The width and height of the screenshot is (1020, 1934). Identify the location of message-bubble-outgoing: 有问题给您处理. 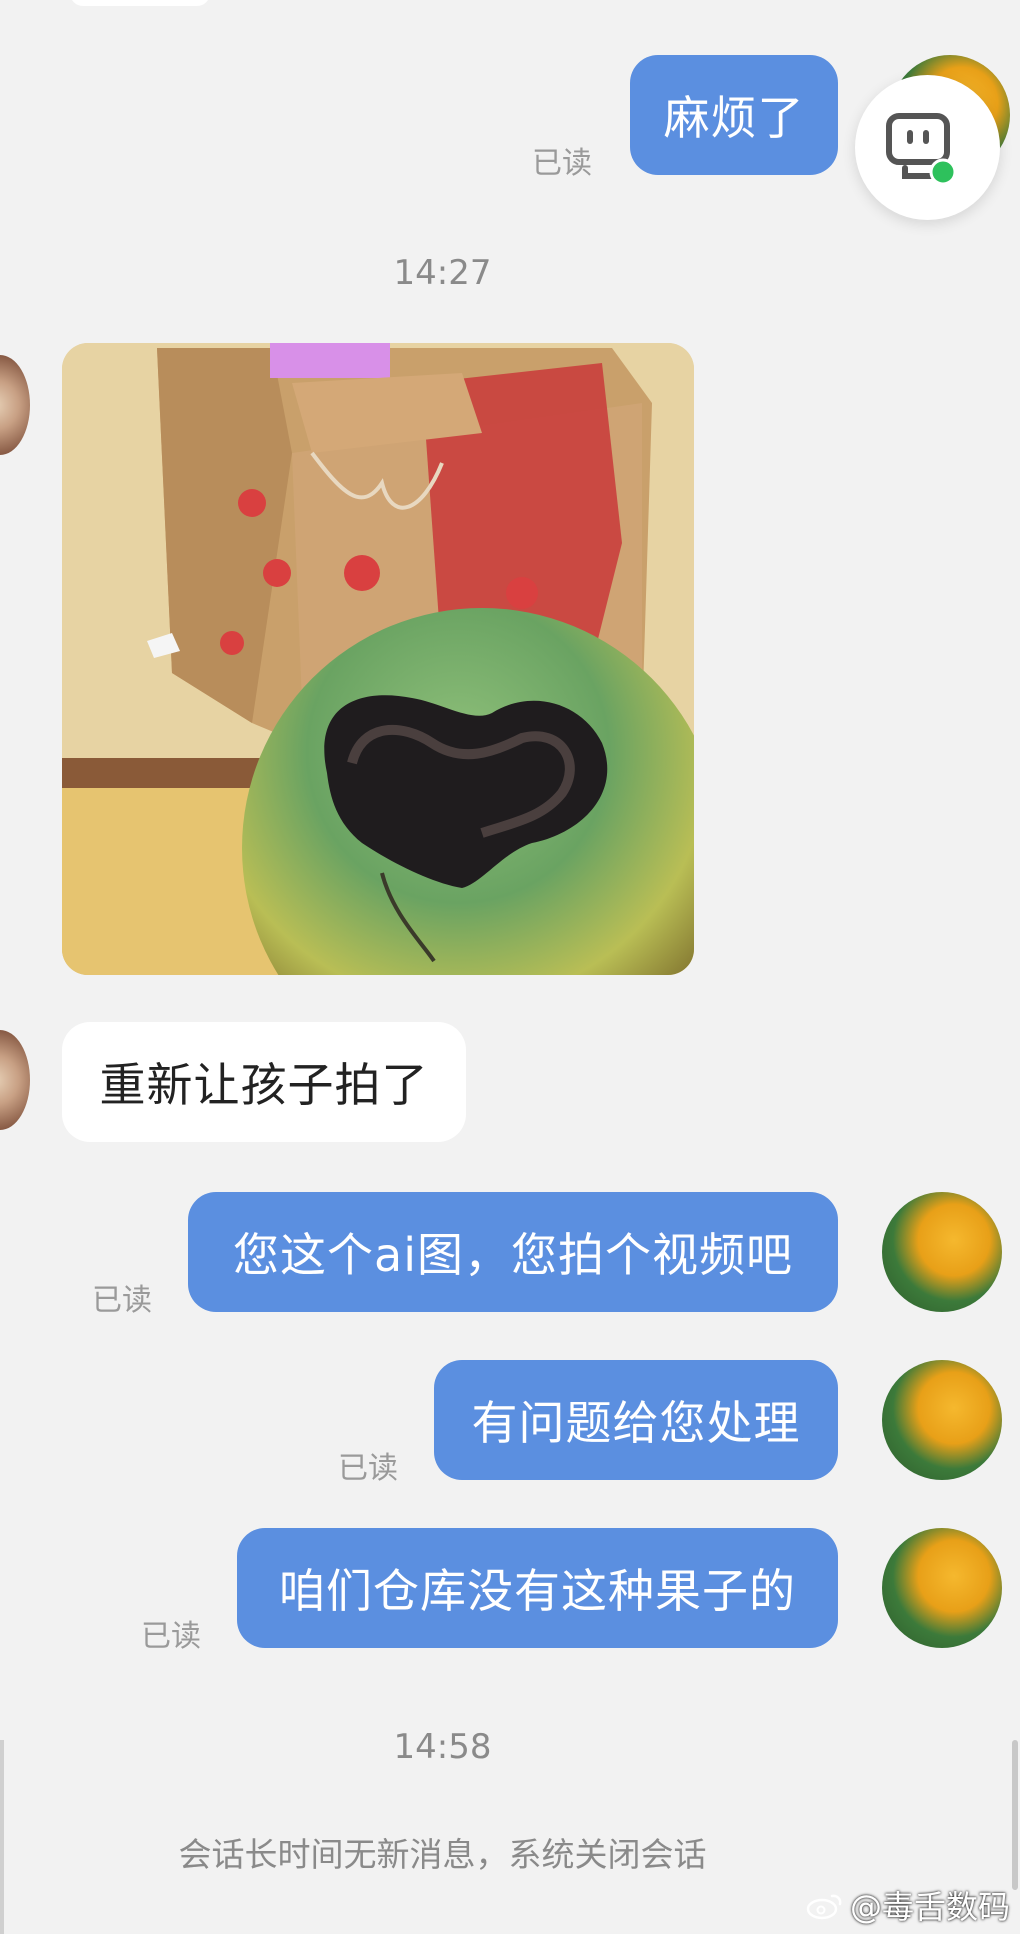
(636, 1420).